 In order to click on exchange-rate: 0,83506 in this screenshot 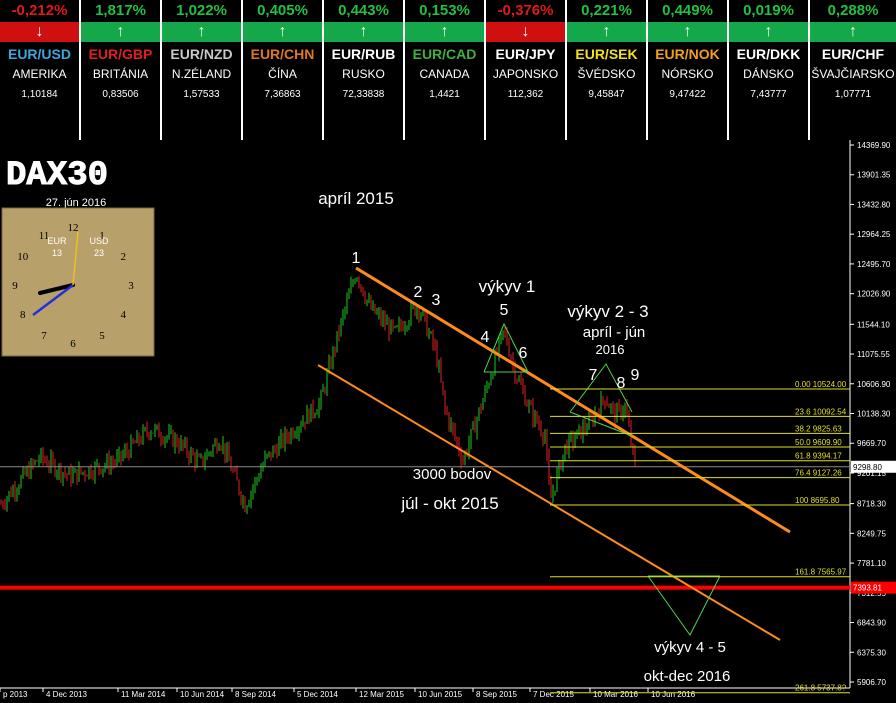, I will do `click(120, 94)`.